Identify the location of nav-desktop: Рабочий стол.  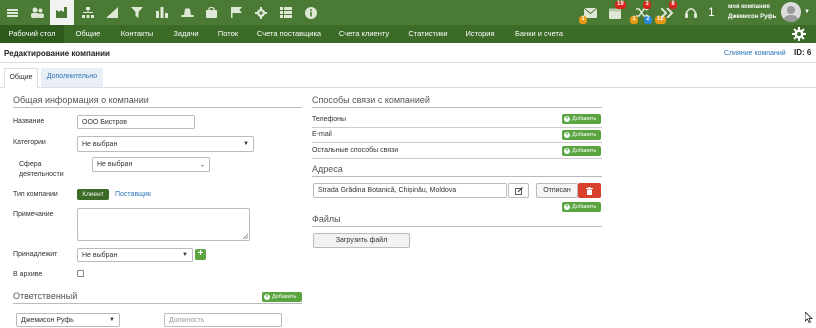
(32, 34).